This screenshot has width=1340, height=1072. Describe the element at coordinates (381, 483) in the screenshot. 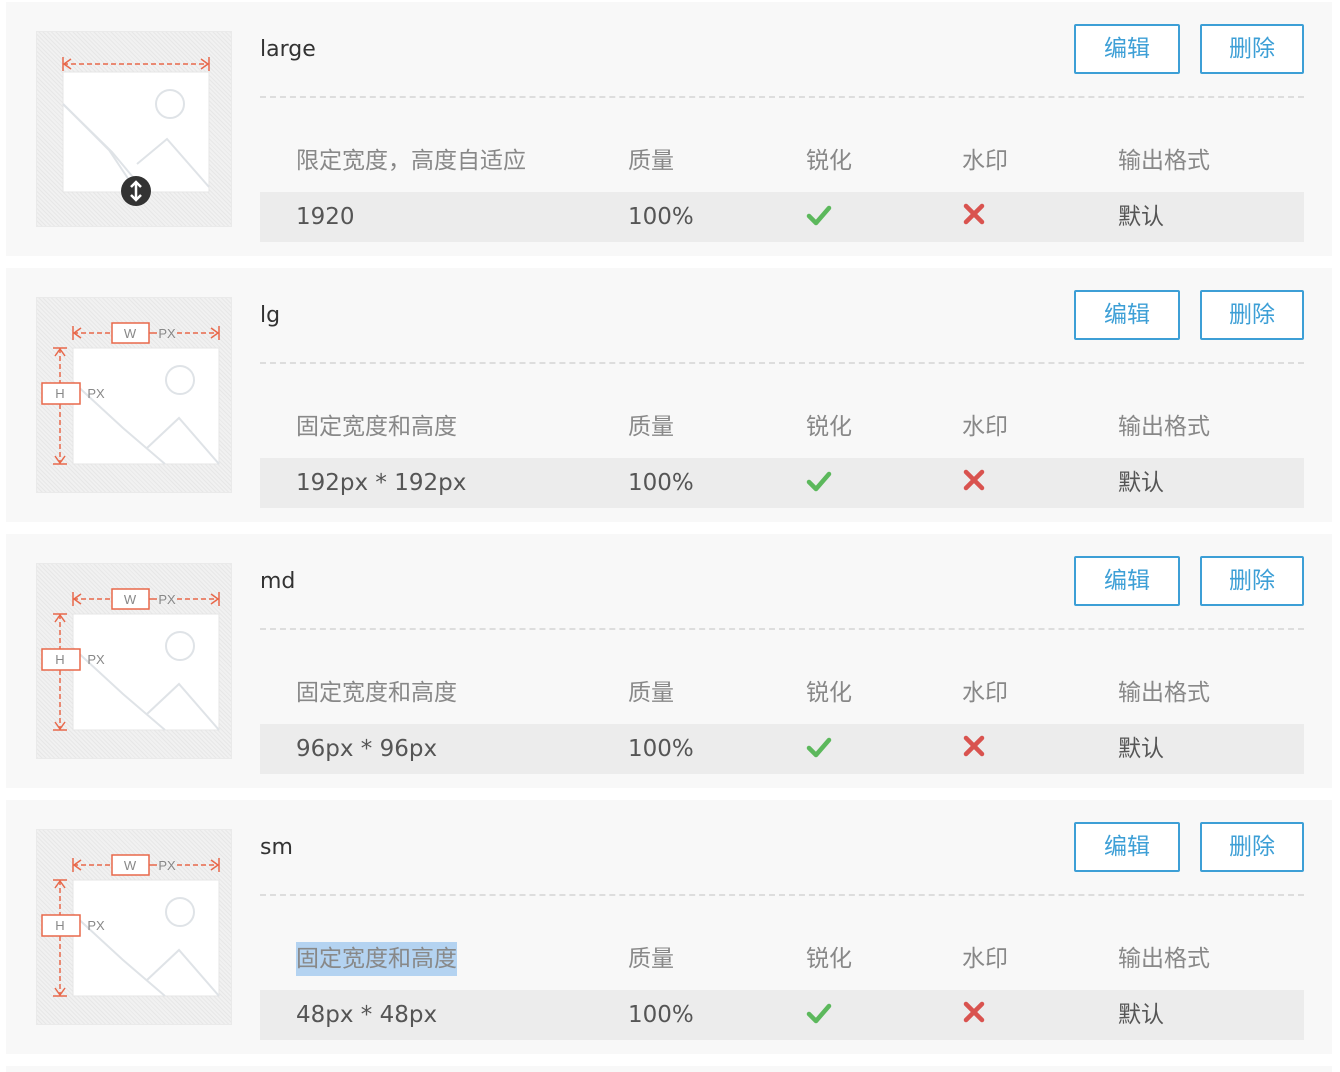

I see `size-value: 192px * 192px` at that location.